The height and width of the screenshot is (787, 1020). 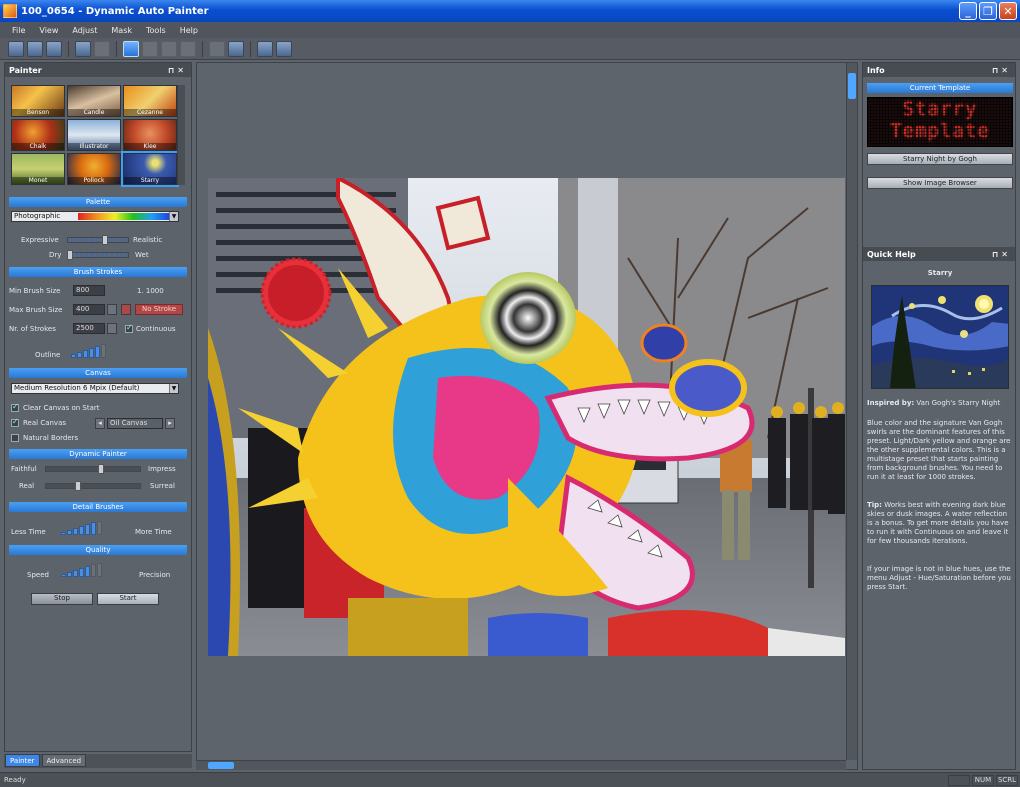 What do you see at coordinates (851, 411) in the screenshot?
I see `canvas-vertical-scrollbar` at bounding box center [851, 411].